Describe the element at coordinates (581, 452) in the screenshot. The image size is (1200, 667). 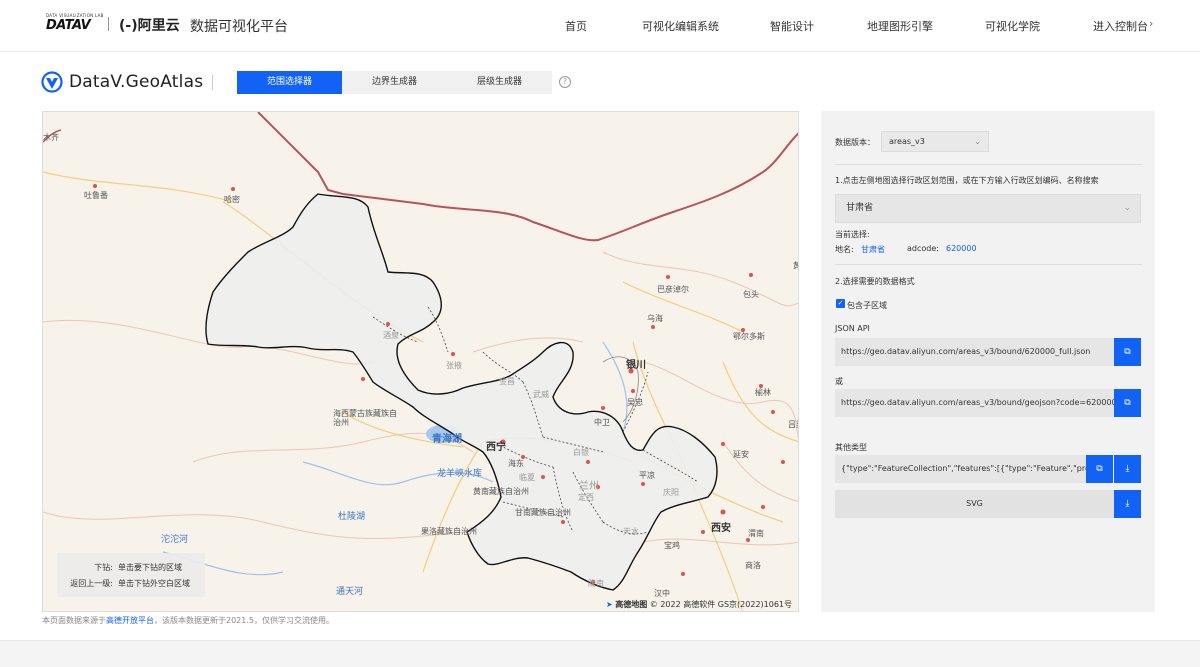
I see `map-label-baiyin: 白银` at that location.